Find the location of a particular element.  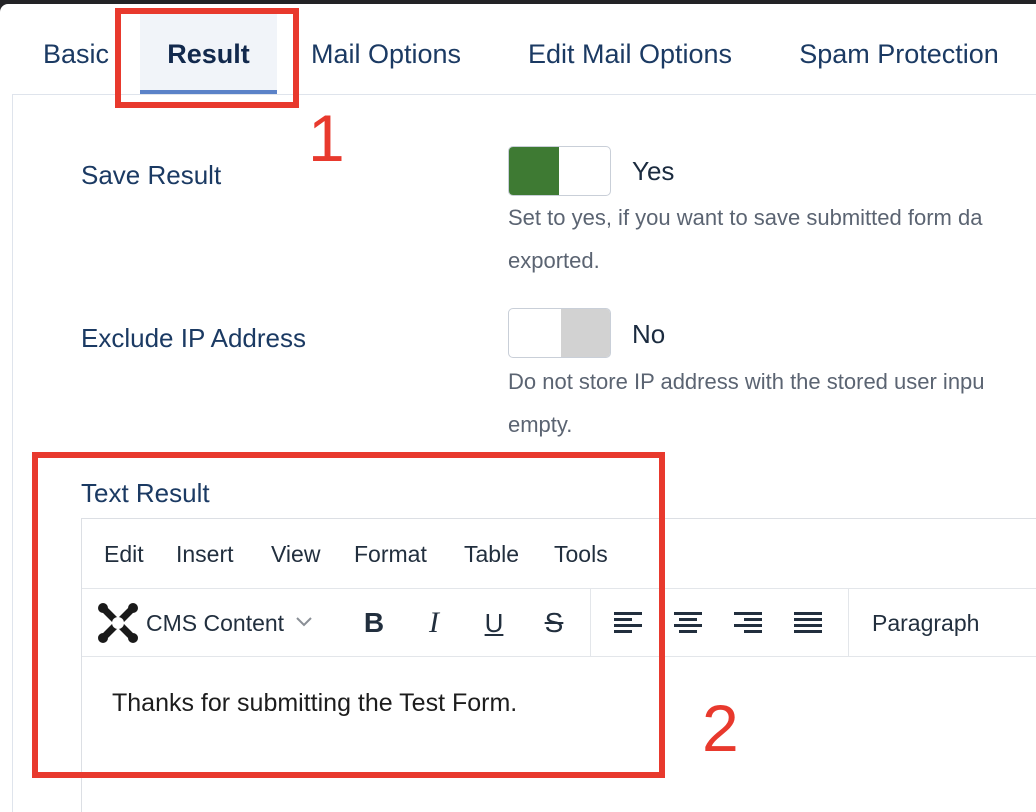

align-justify-button is located at coordinates (808, 623).